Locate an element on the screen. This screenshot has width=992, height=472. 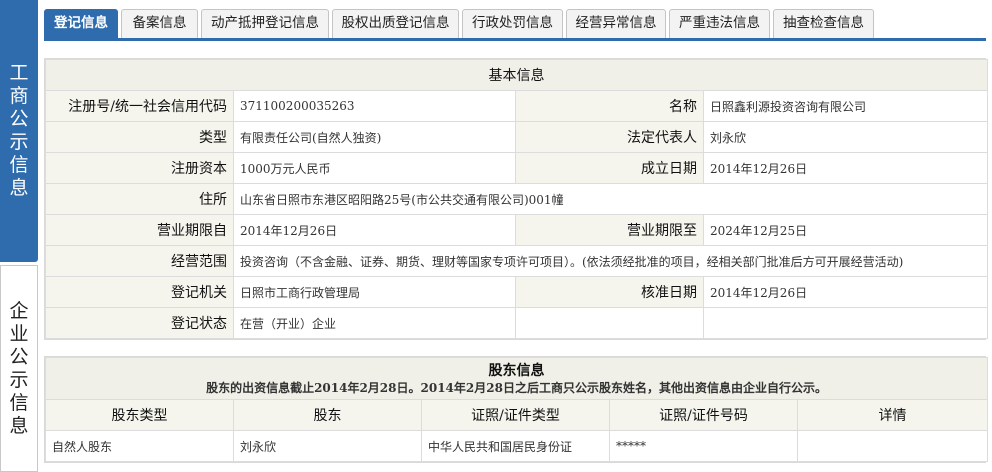
period-to-value: 2024年12月25日 is located at coordinates (845, 230).